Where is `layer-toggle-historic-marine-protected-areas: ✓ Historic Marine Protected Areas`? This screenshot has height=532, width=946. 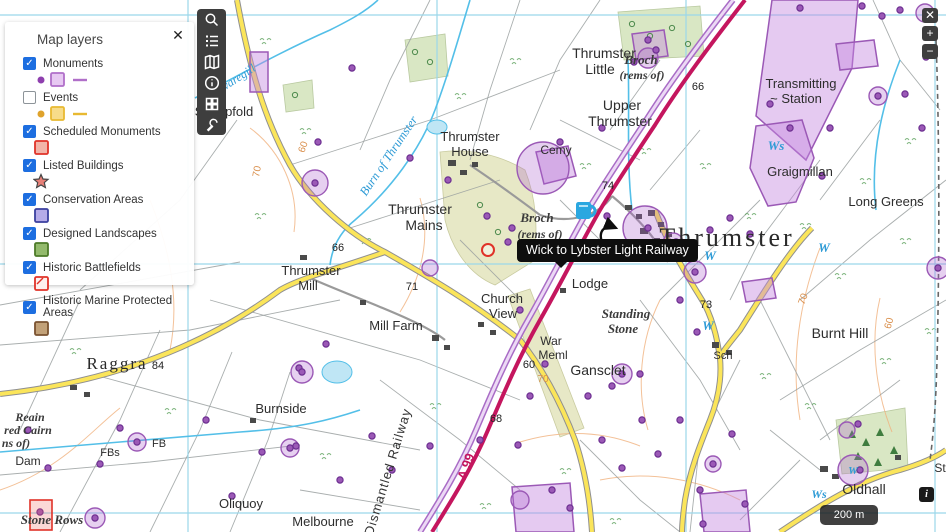 layer-toggle-historic-marine-protected-areas: ✓ Historic Marine Protected Areas is located at coordinates (104, 307).